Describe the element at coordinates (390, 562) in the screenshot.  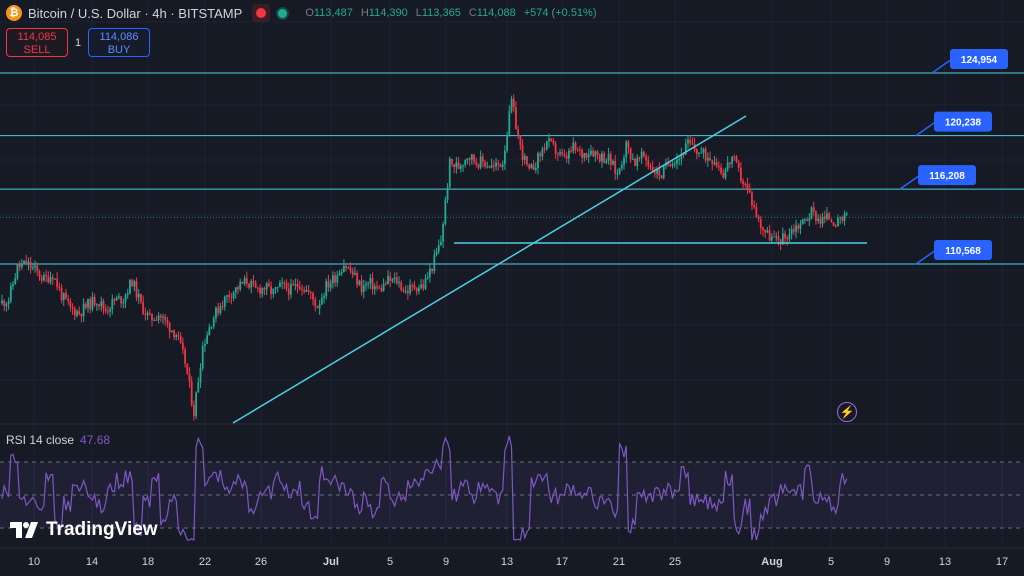
I see `time-tick: 5` at that location.